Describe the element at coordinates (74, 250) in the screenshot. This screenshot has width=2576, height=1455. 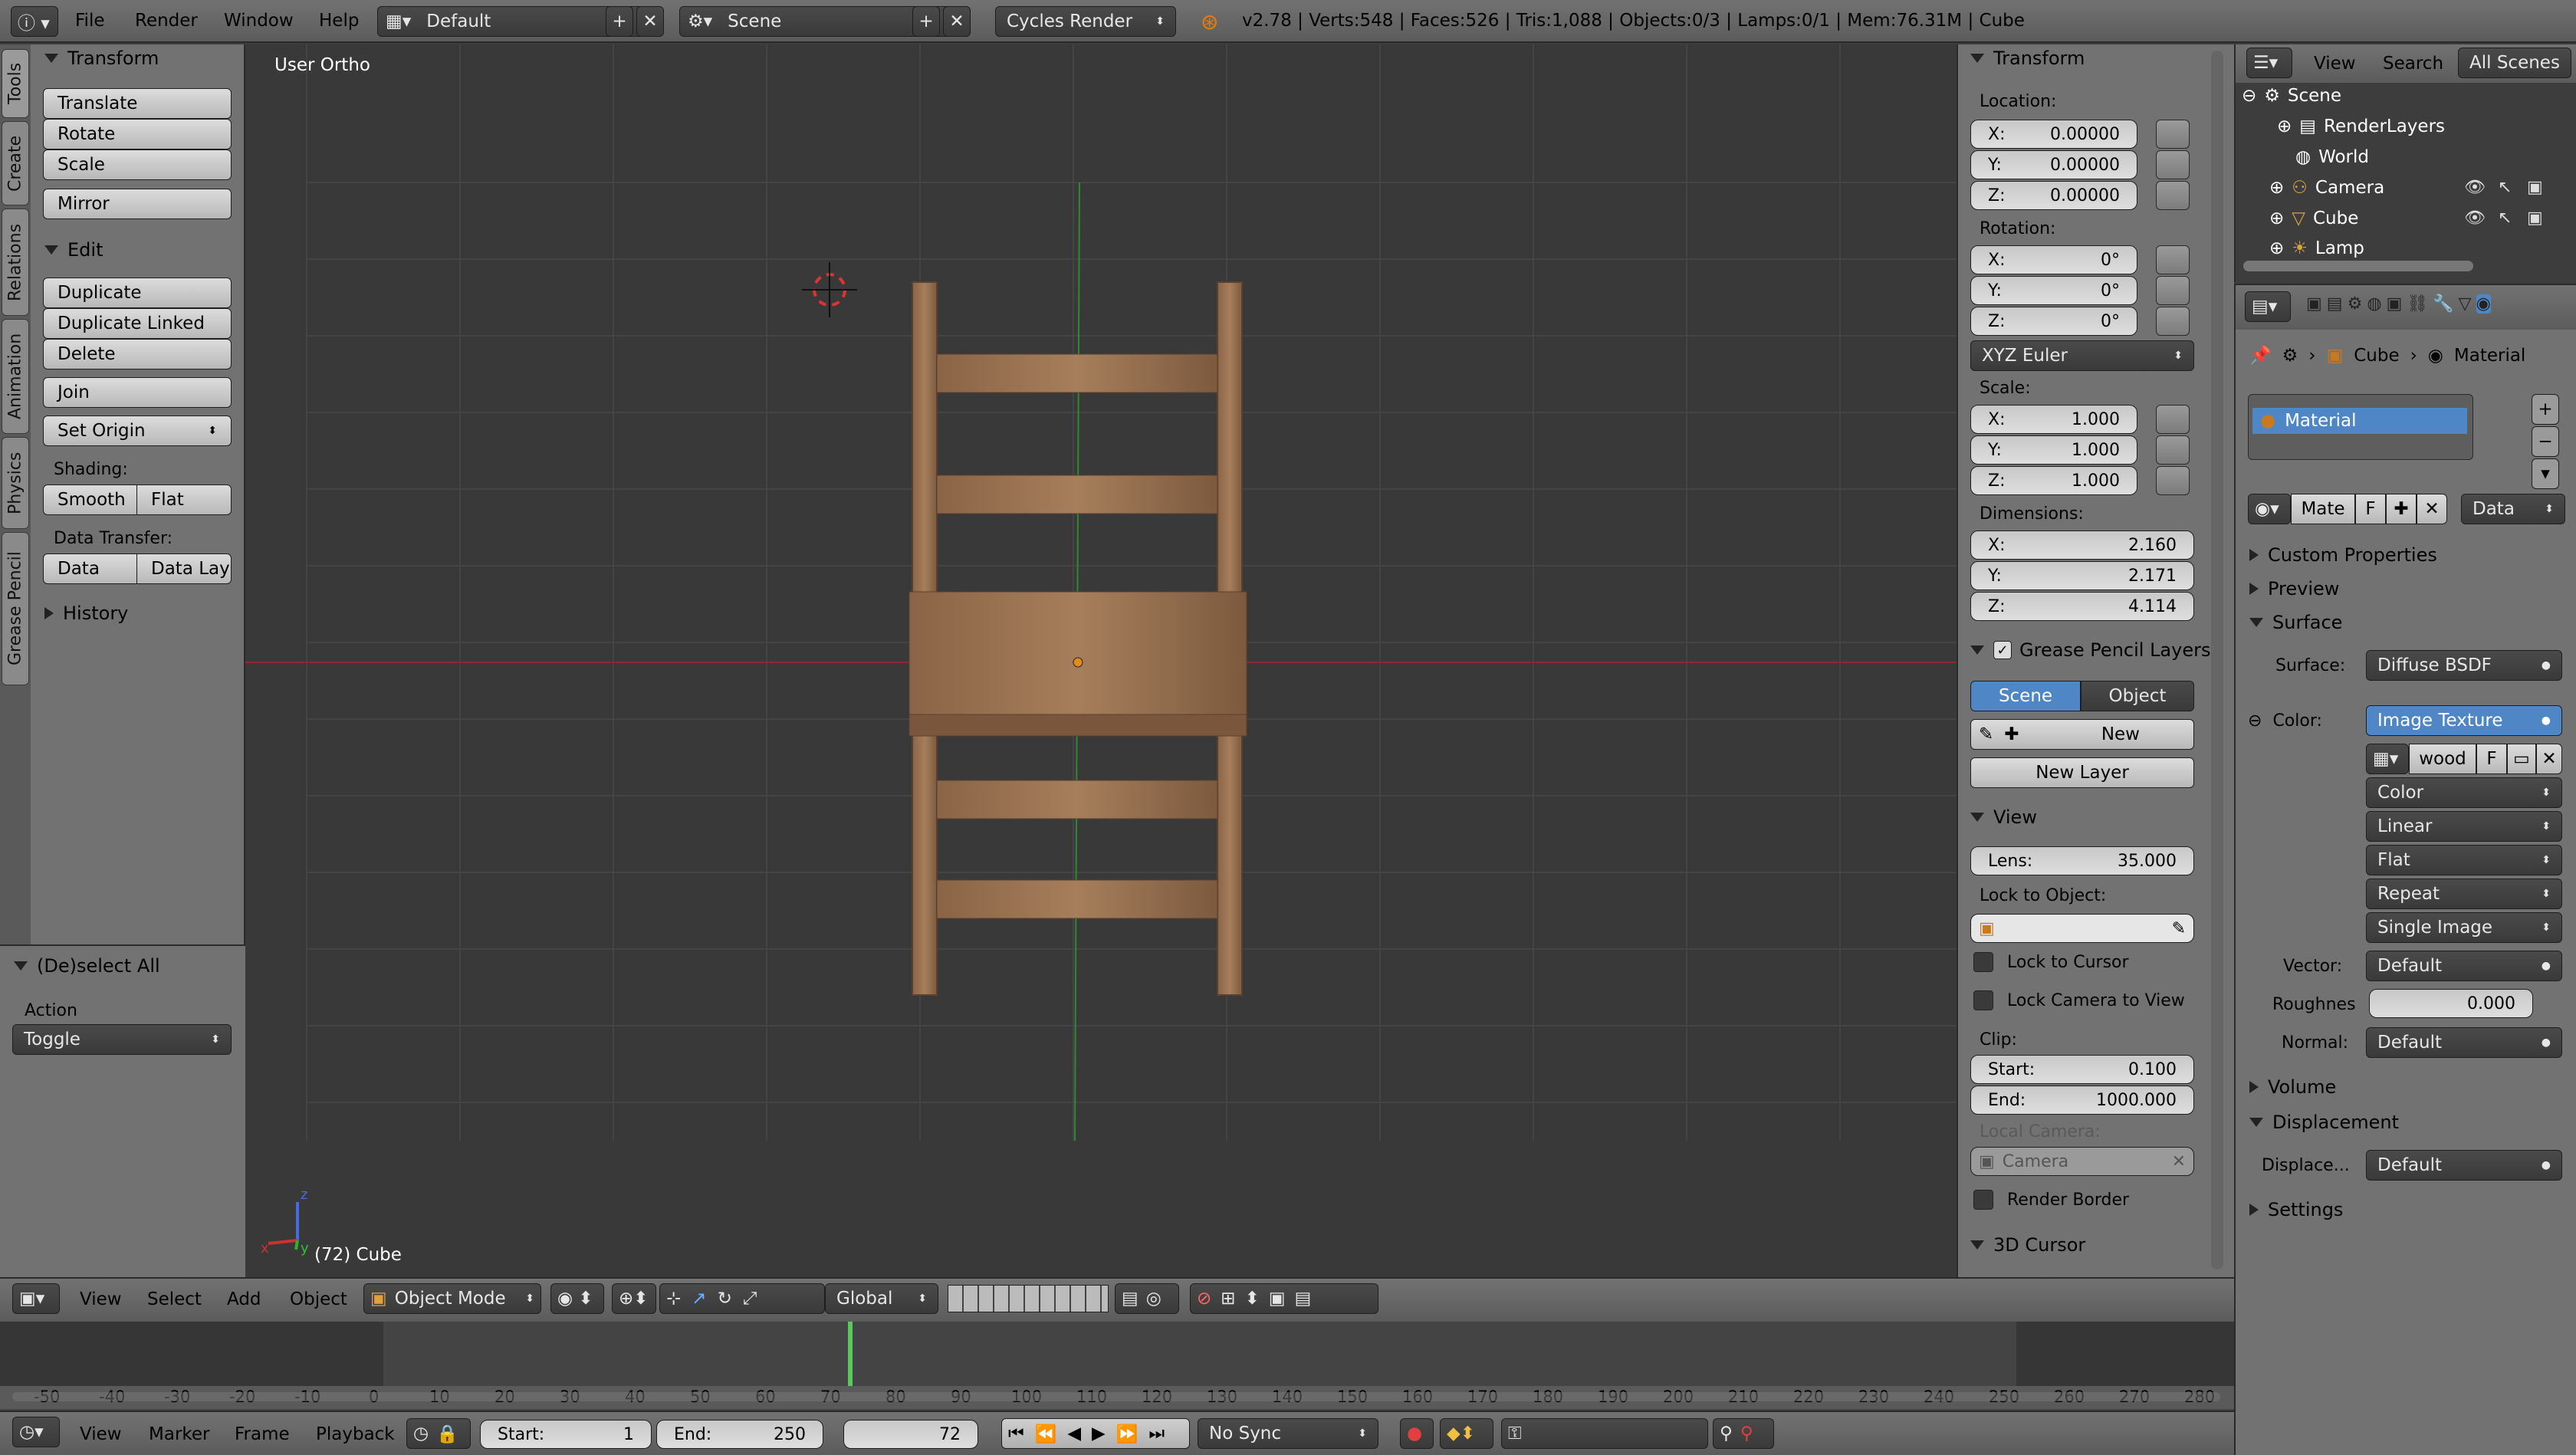
I see `edit-panel-header: Edit` at that location.